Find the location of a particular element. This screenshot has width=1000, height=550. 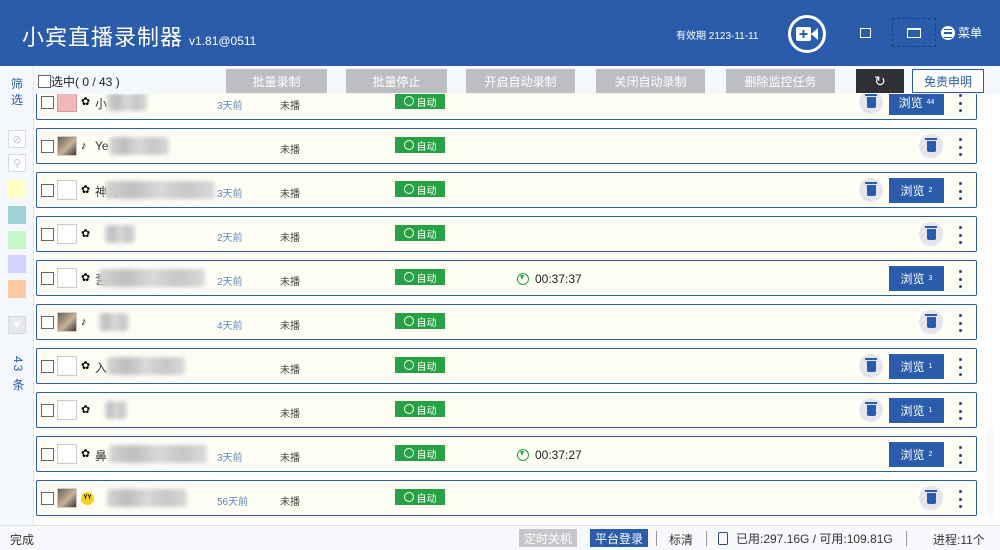

stream-row: ✿ 小 3天前 未播 自动 浏览 44 is located at coordinates (506, 107).